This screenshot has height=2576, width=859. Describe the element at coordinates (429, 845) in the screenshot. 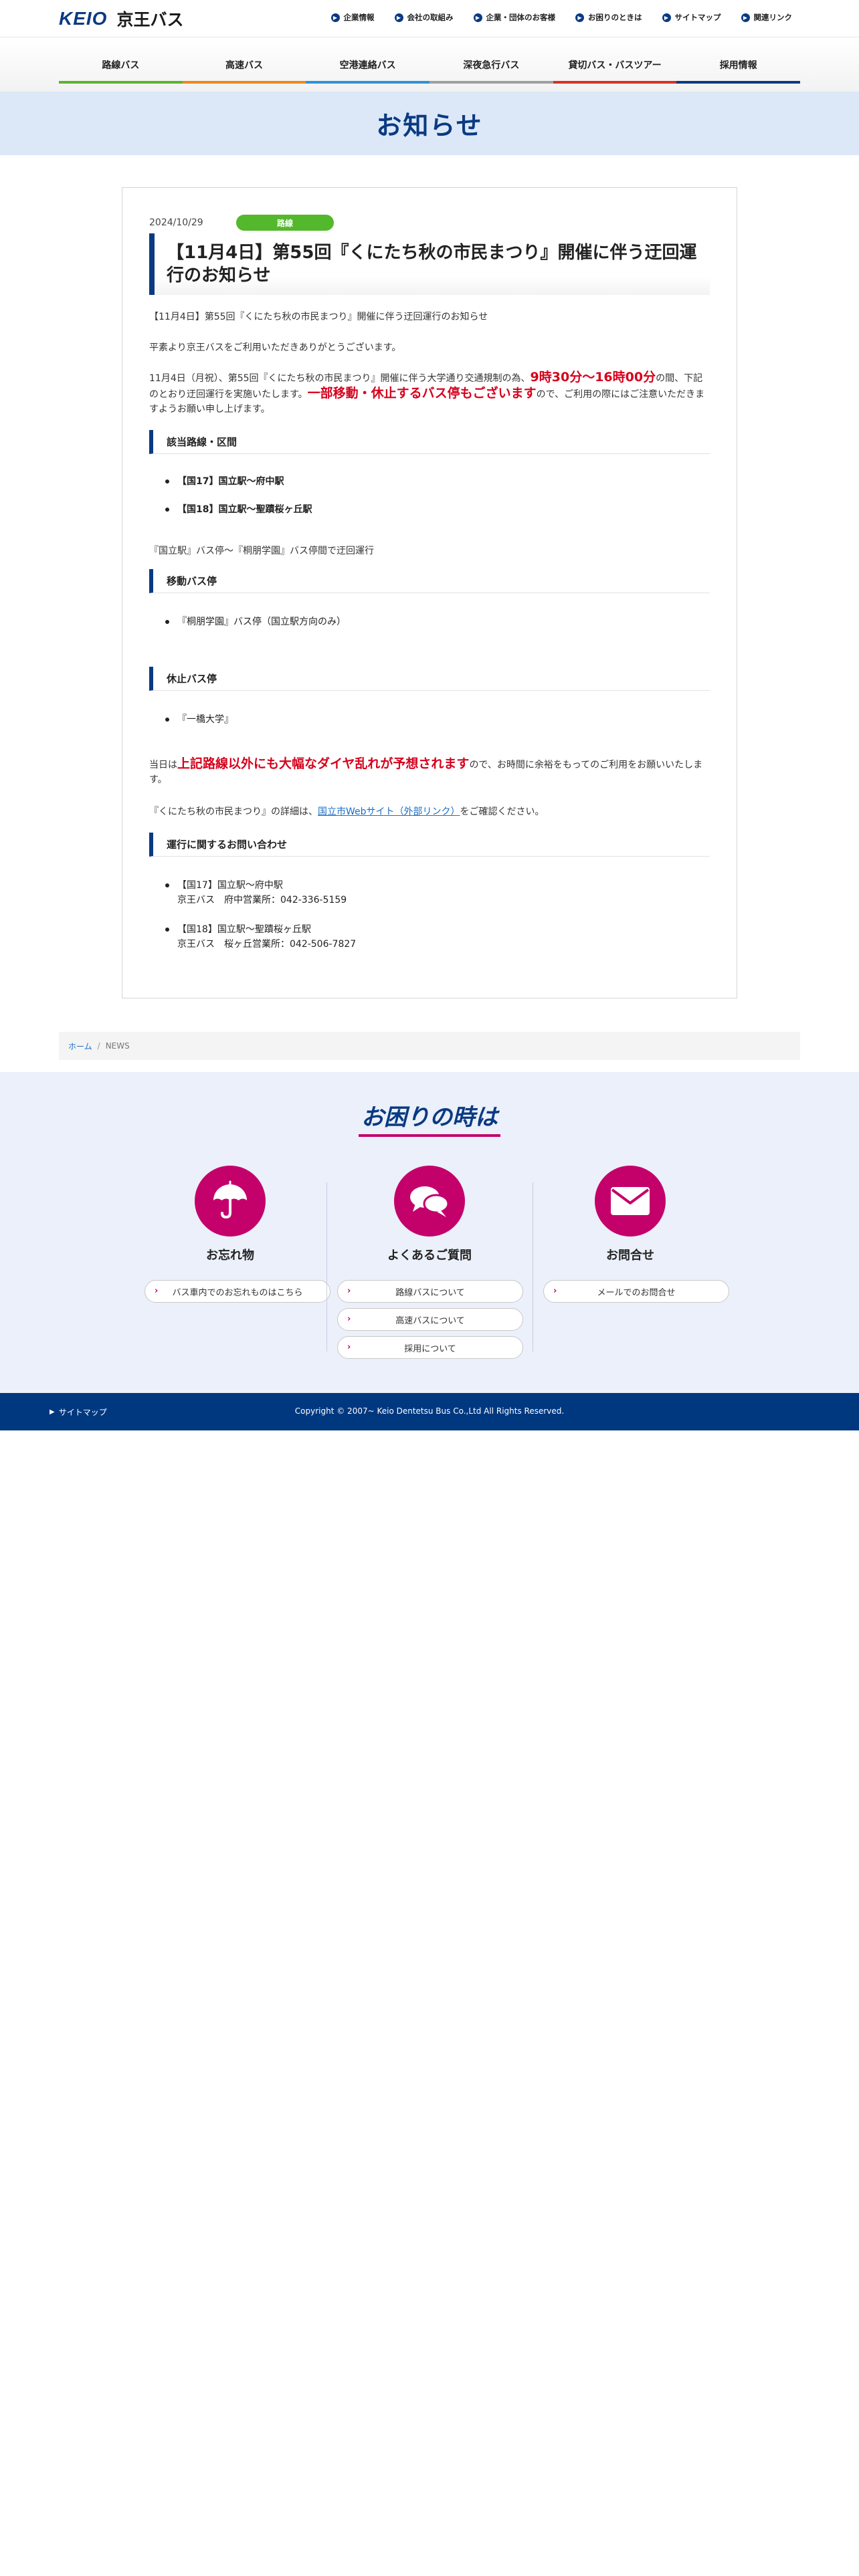

I see `section-heading-contact: 運行に関するお問い合わせ` at that location.